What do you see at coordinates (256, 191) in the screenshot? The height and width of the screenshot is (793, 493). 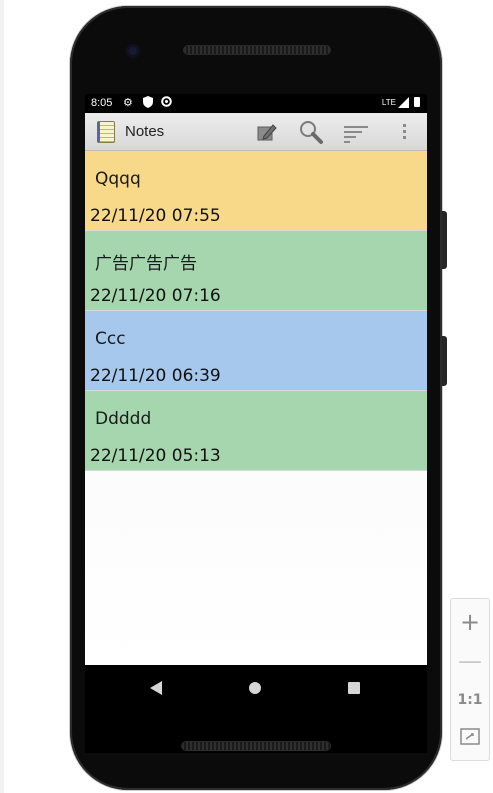 I see `note-item: Qqqq 22/11/20 07:55` at bounding box center [256, 191].